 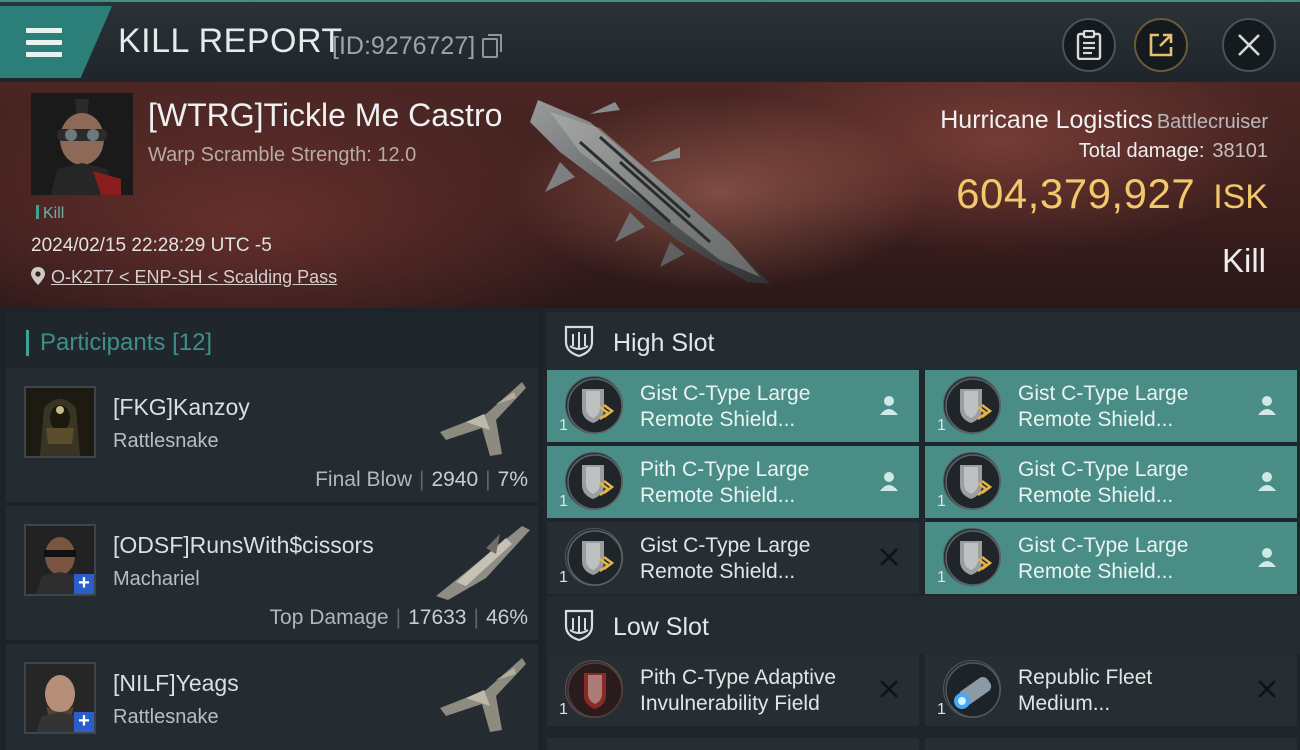 I want to click on menu-icon, so click(x=44, y=30).